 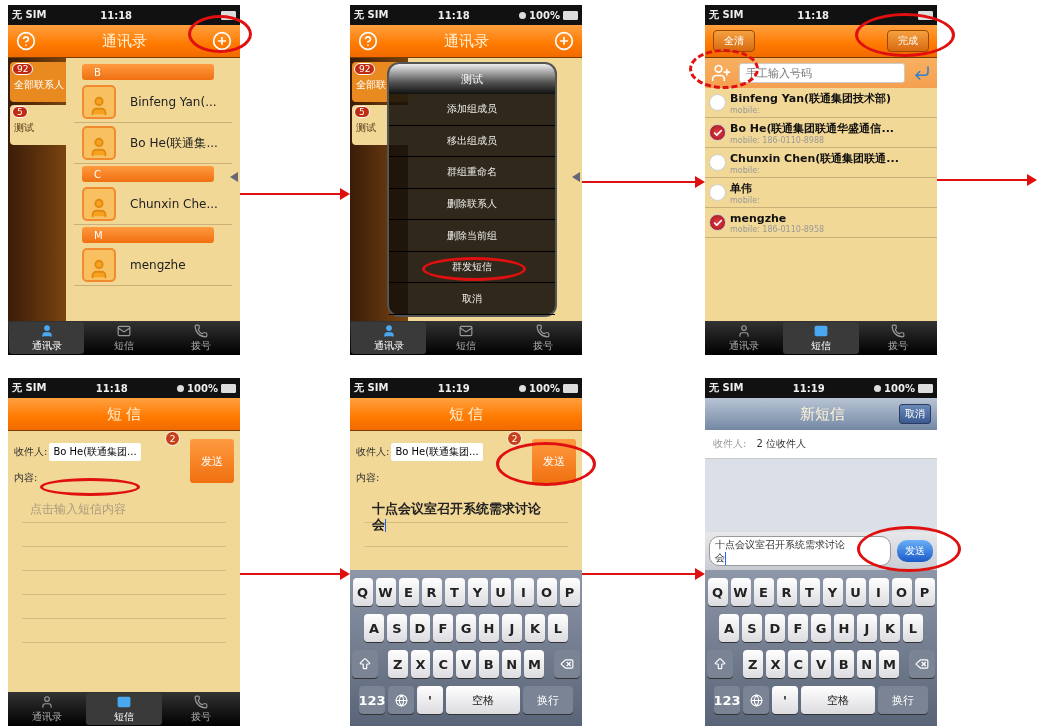 I want to click on group-tab: 5 测试, so click(x=38, y=125).